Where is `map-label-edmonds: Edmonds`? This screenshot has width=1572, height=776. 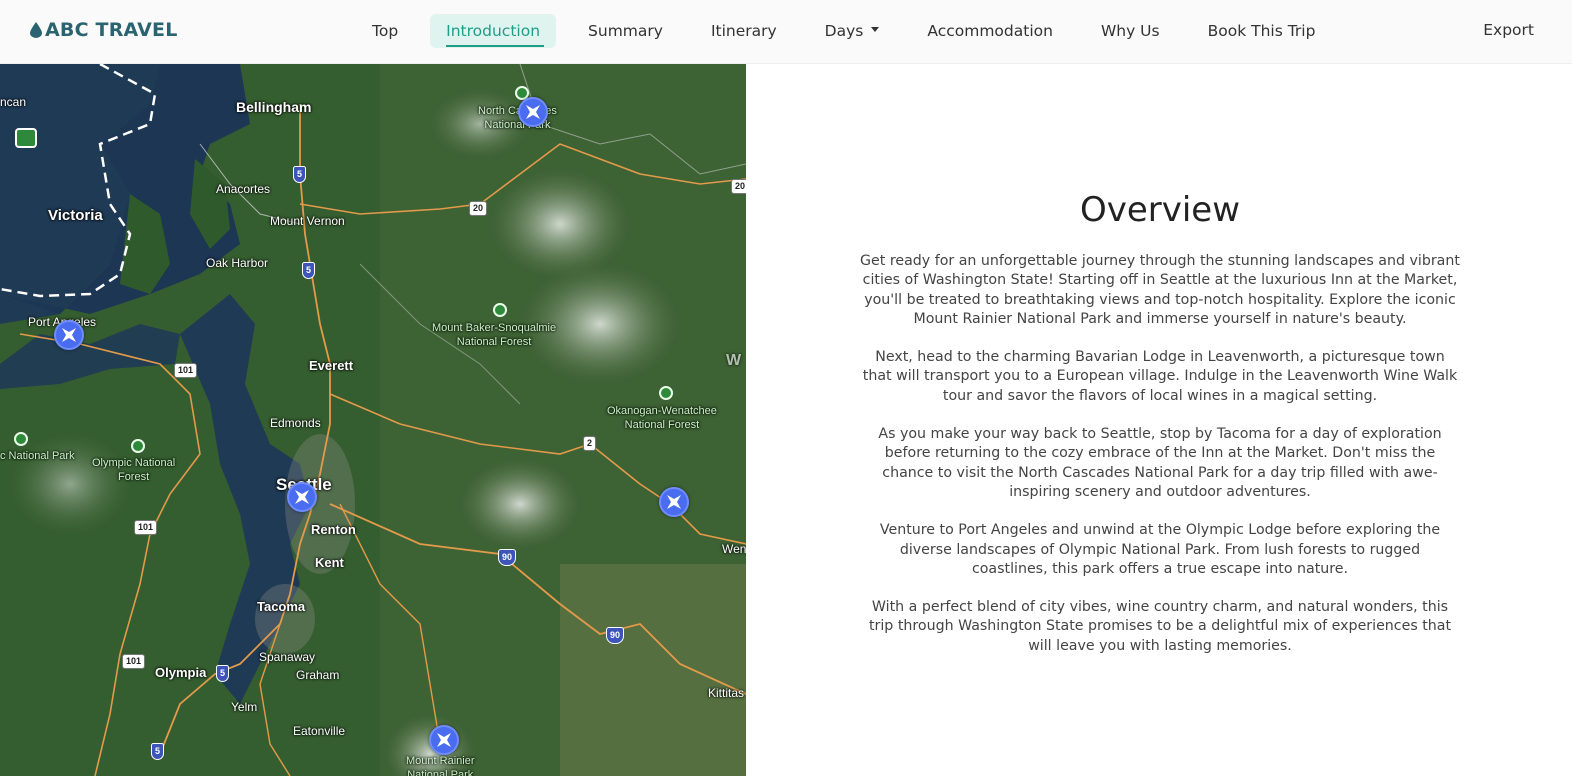 map-label-edmonds: Edmonds is located at coordinates (295, 423).